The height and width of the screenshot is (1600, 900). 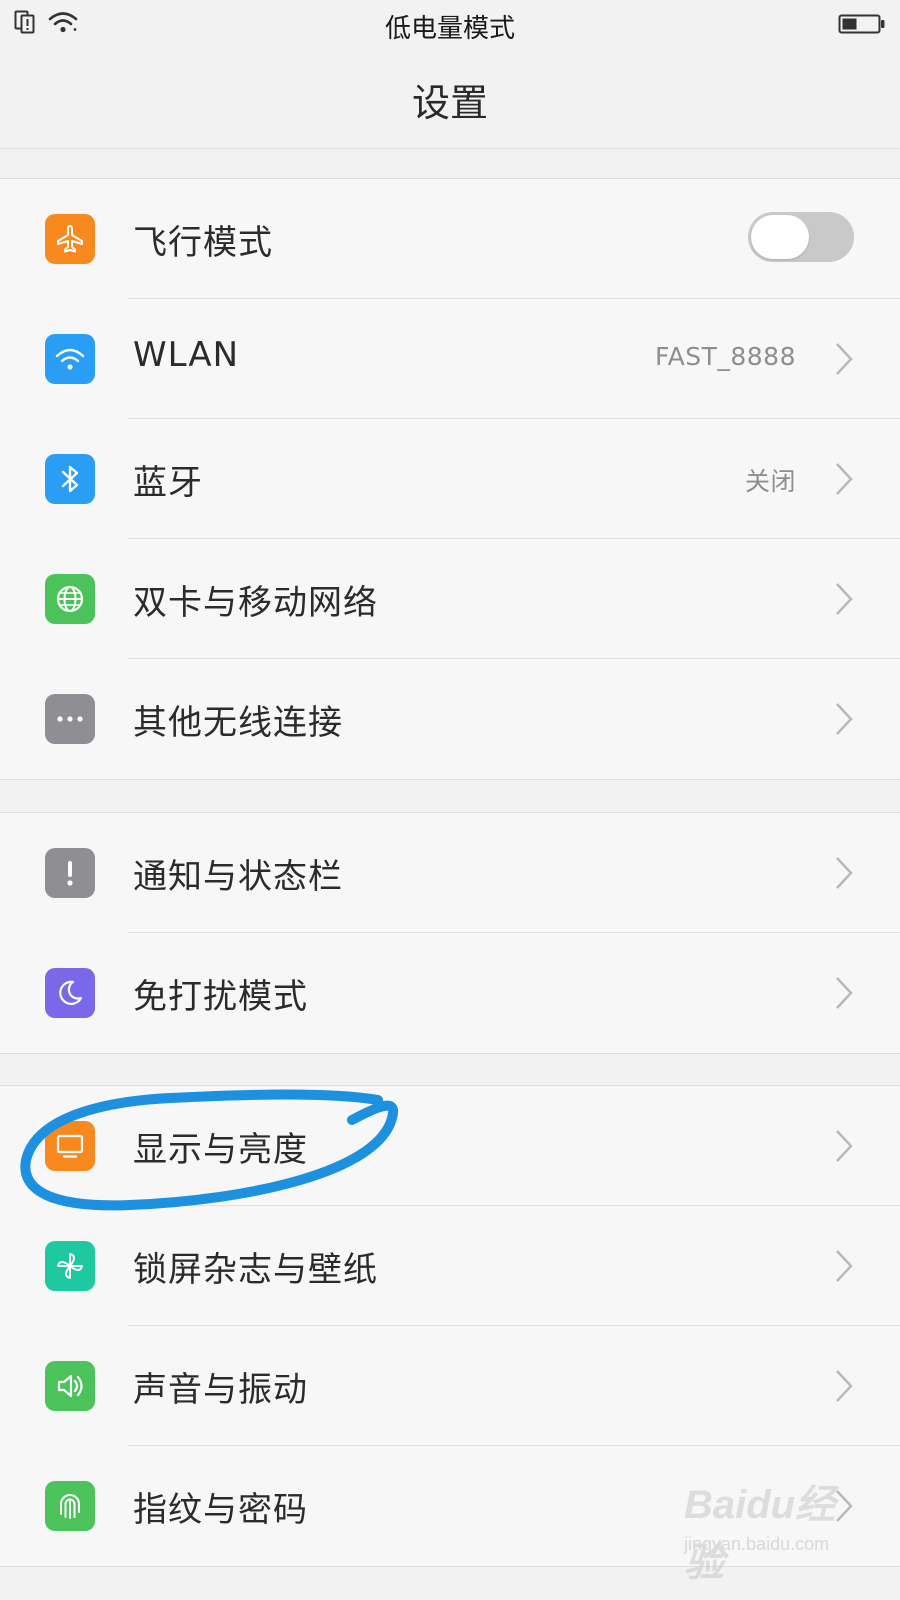 I want to click on battery-low-icon, so click(x=862, y=26).